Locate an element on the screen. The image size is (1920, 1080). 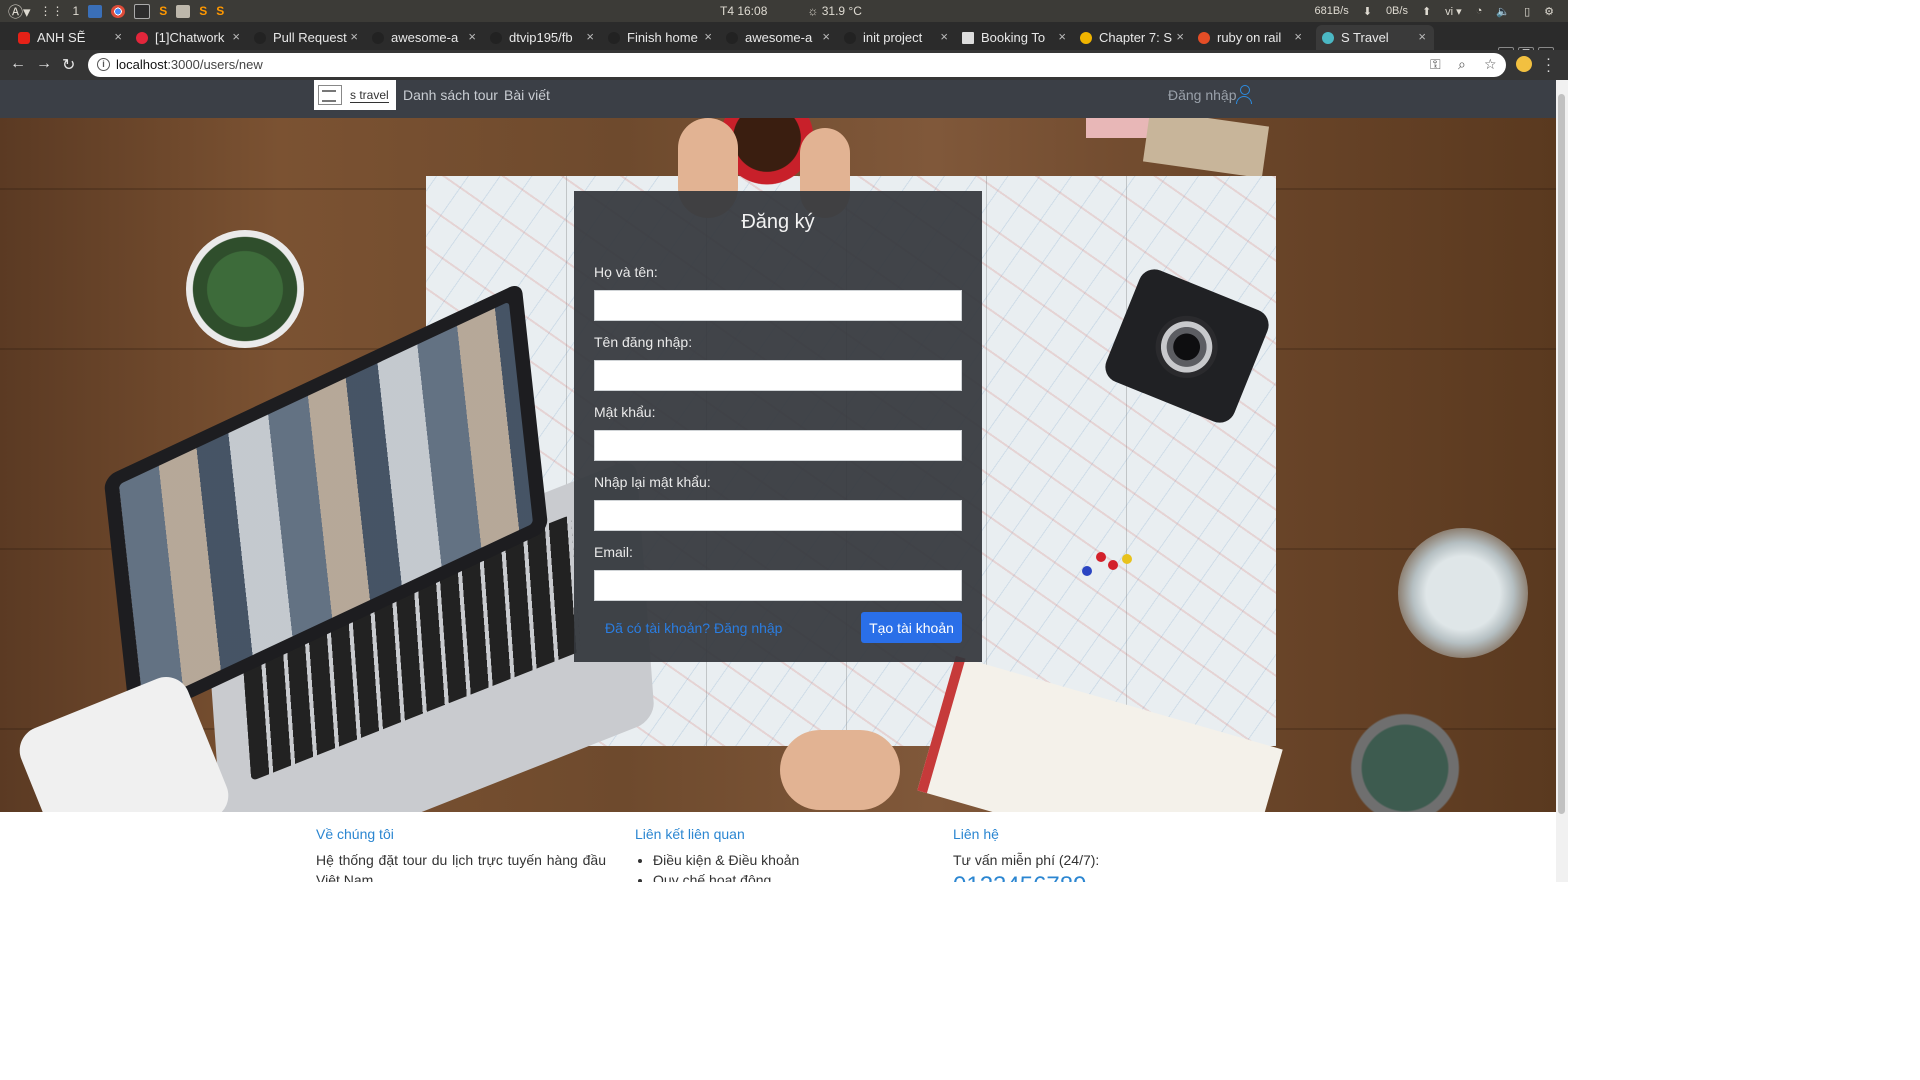
tab-awesome-1: awesome-a × is located at coordinates (425, 37).